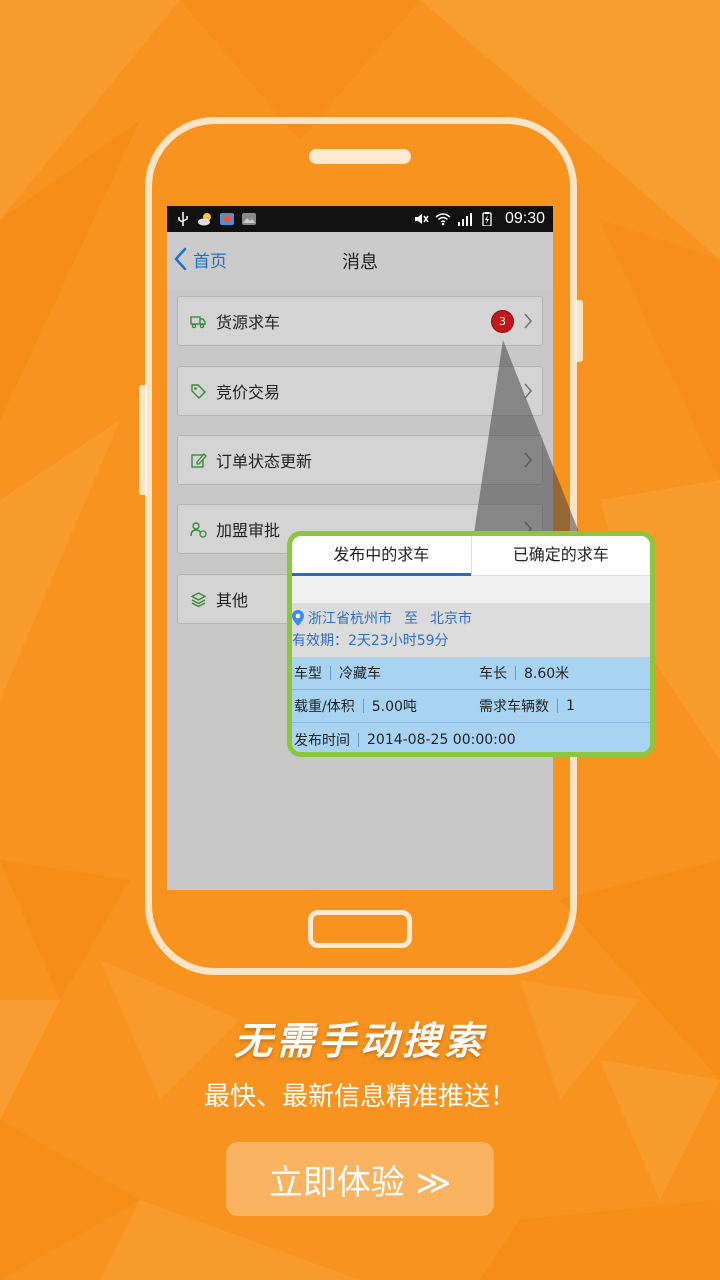 Image resolution: width=720 pixels, height=1280 pixels. I want to click on back-button: 首页, so click(200, 259).